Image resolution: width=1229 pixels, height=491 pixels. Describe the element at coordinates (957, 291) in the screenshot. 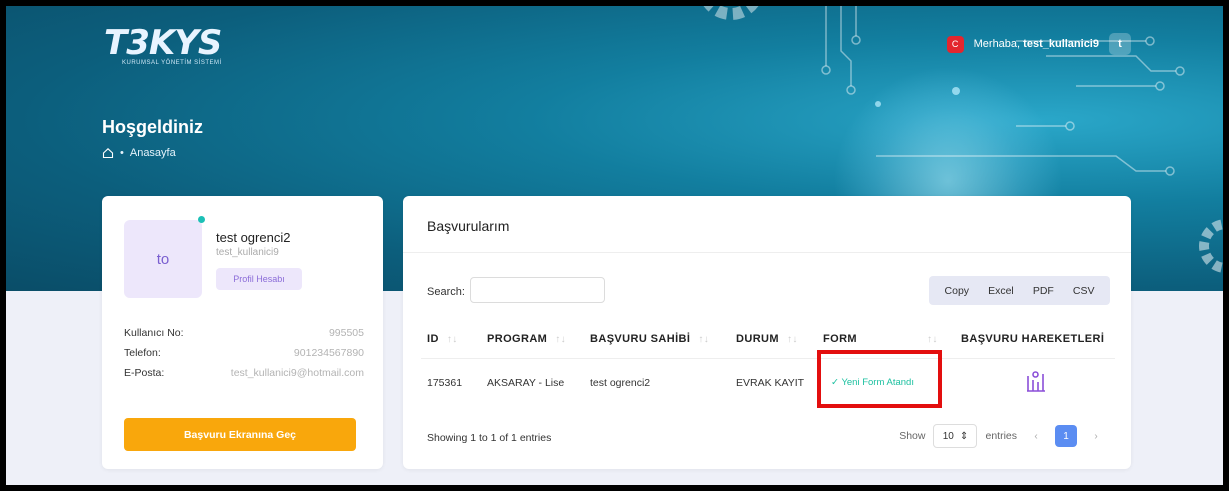

I see `copy-button: Copy` at that location.